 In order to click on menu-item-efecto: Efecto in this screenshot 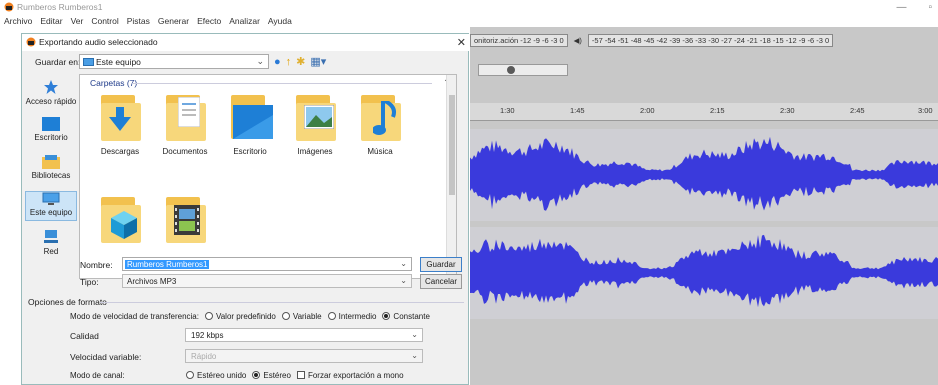, I will do `click(209, 21)`.